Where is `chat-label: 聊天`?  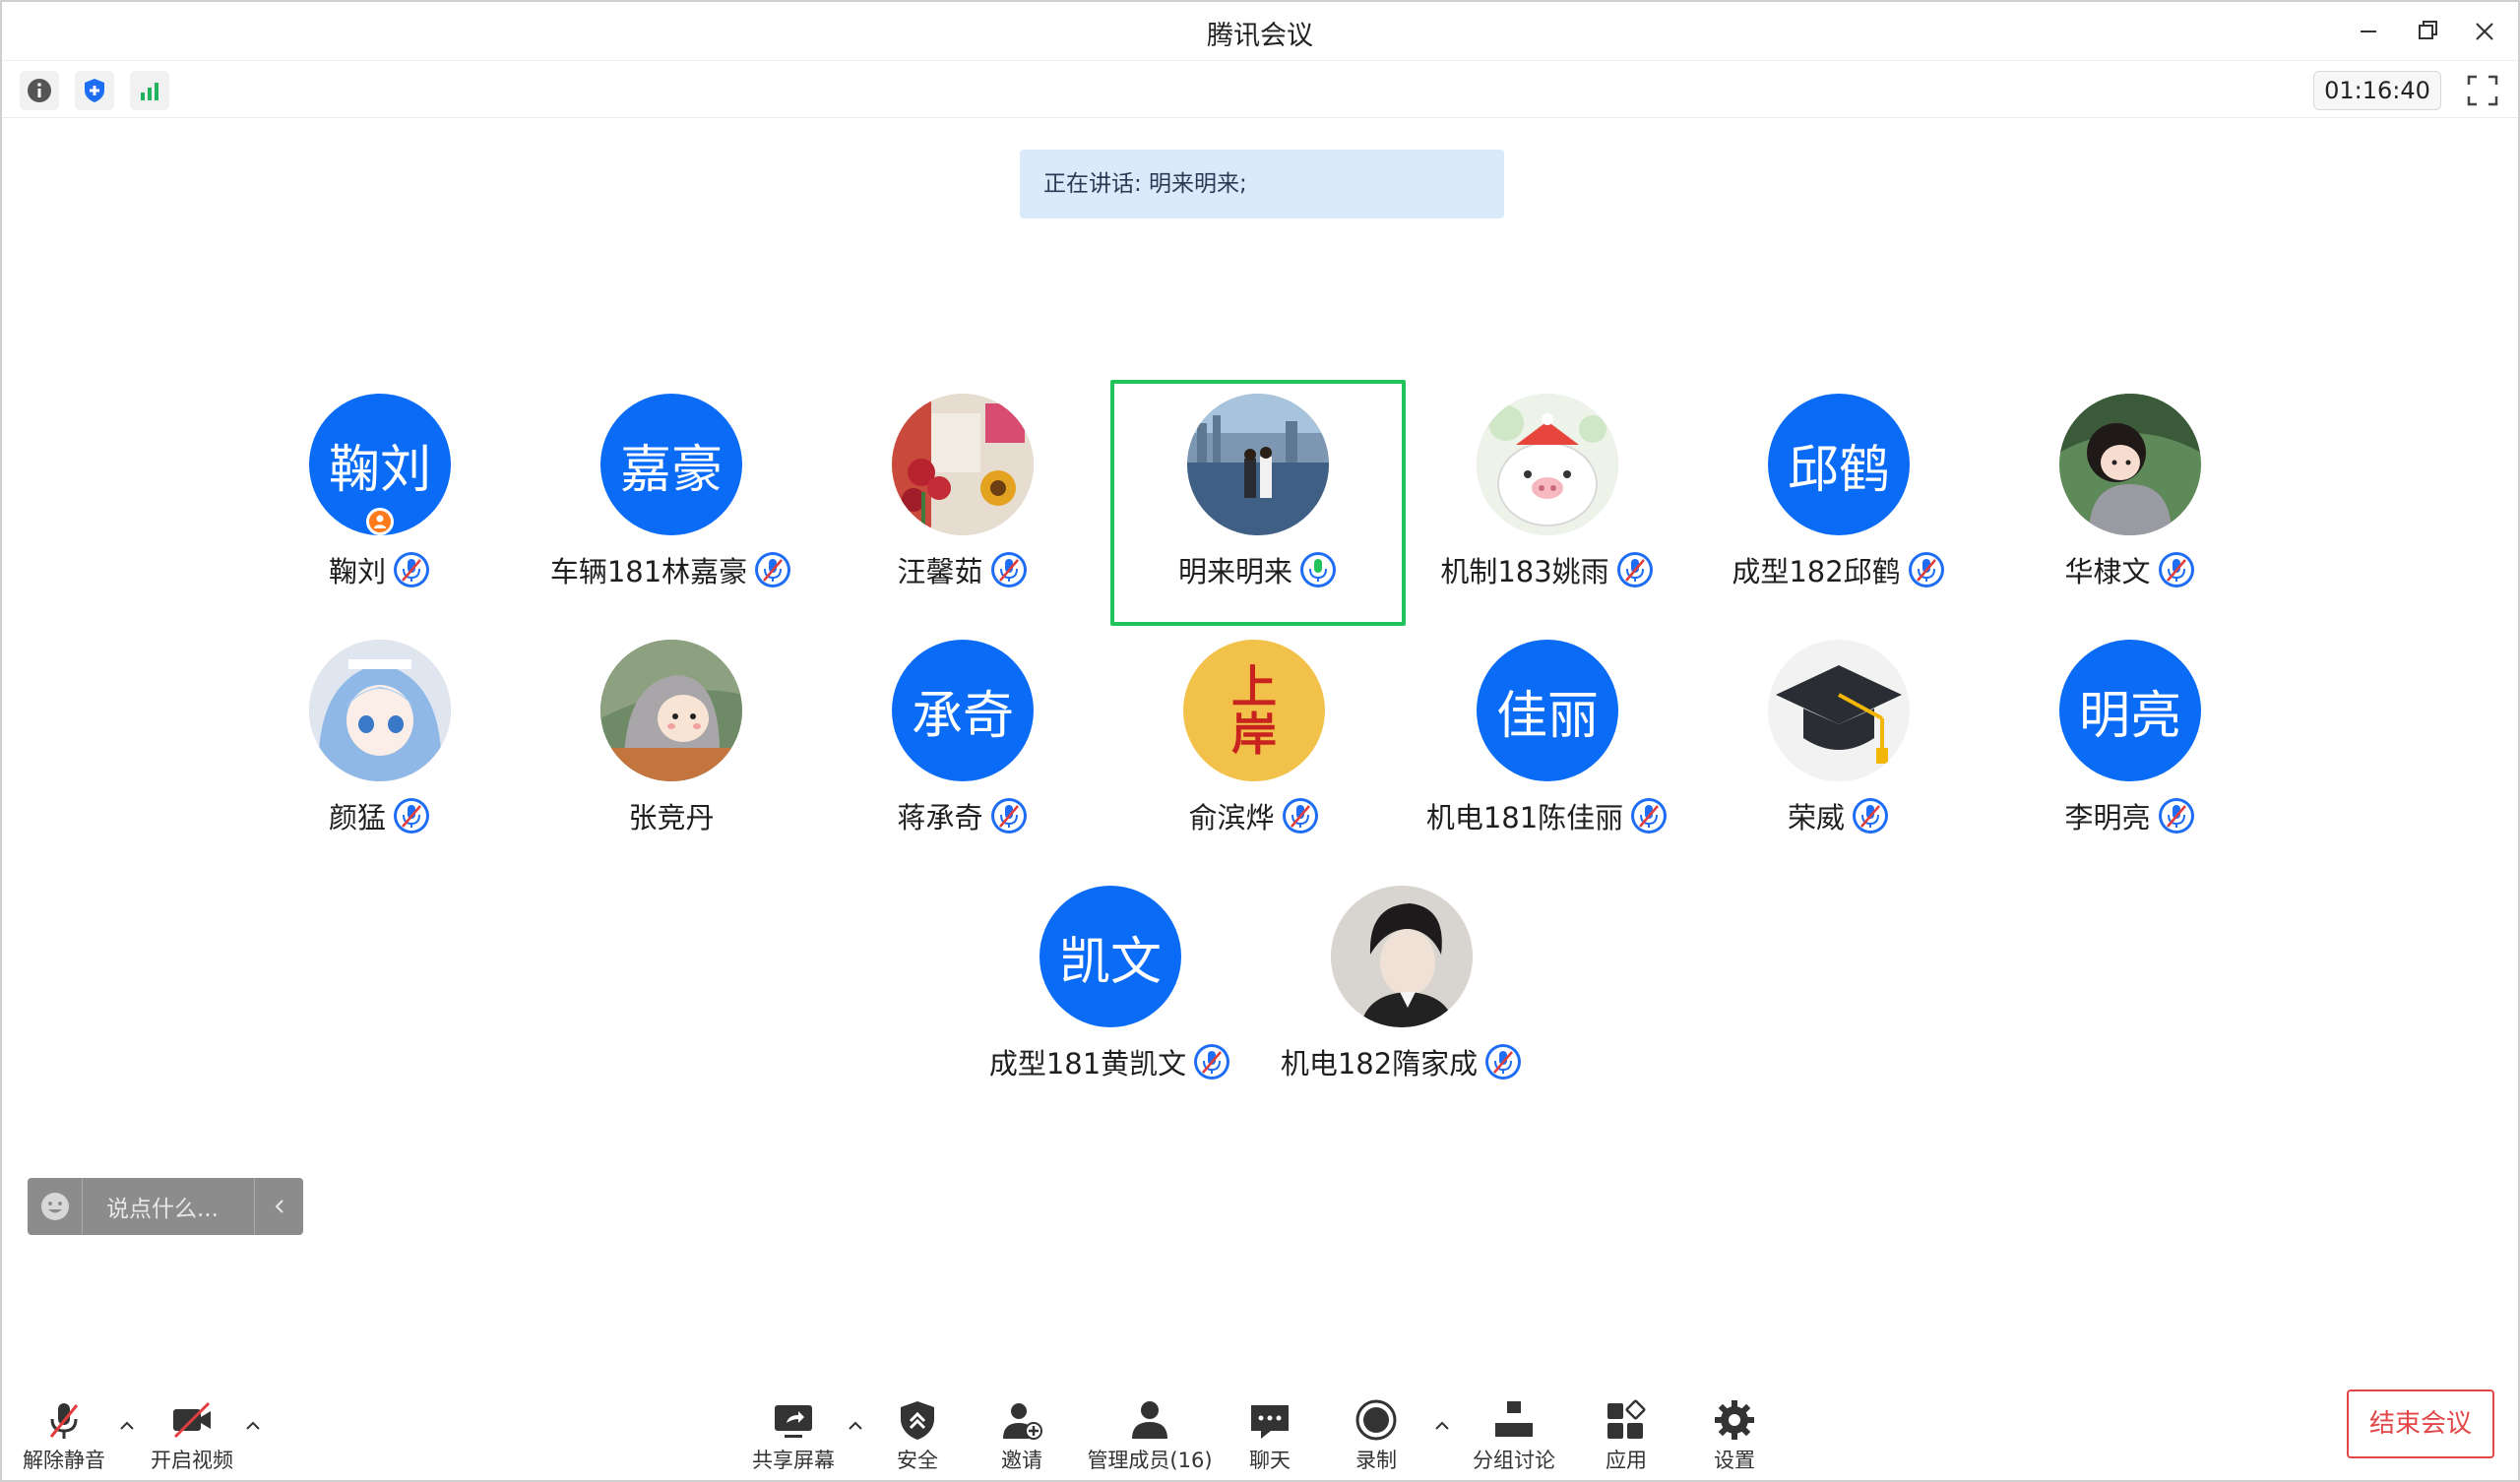 chat-label: 聊天 is located at coordinates (1270, 1460).